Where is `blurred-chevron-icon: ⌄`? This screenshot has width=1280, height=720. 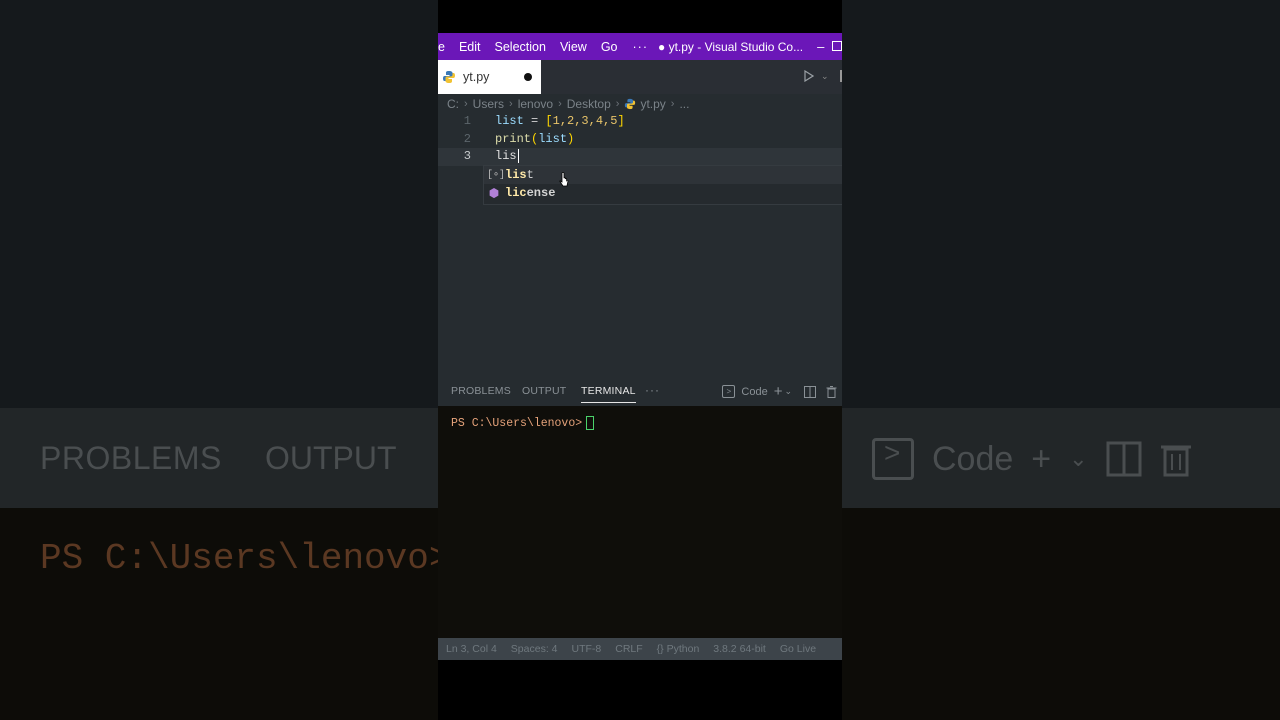 blurred-chevron-icon: ⌄ is located at coordinates (1078, 458).